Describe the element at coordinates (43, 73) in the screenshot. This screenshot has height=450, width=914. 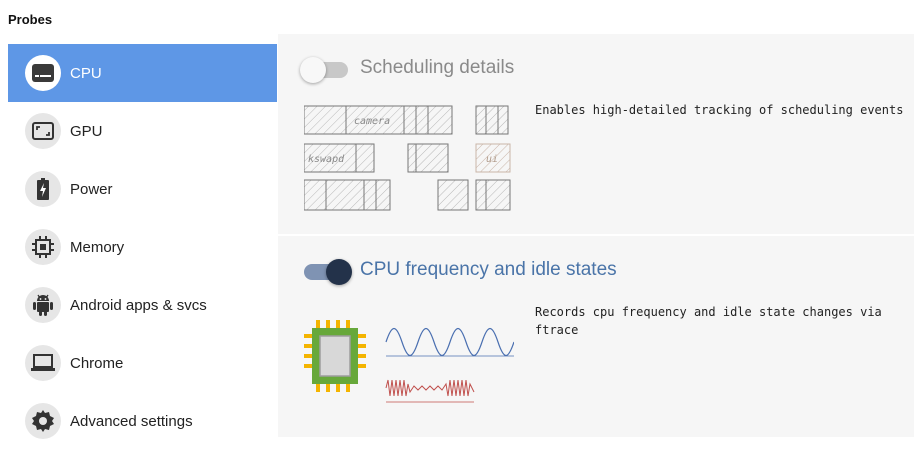
I see `cpu-display-icon` at that location.